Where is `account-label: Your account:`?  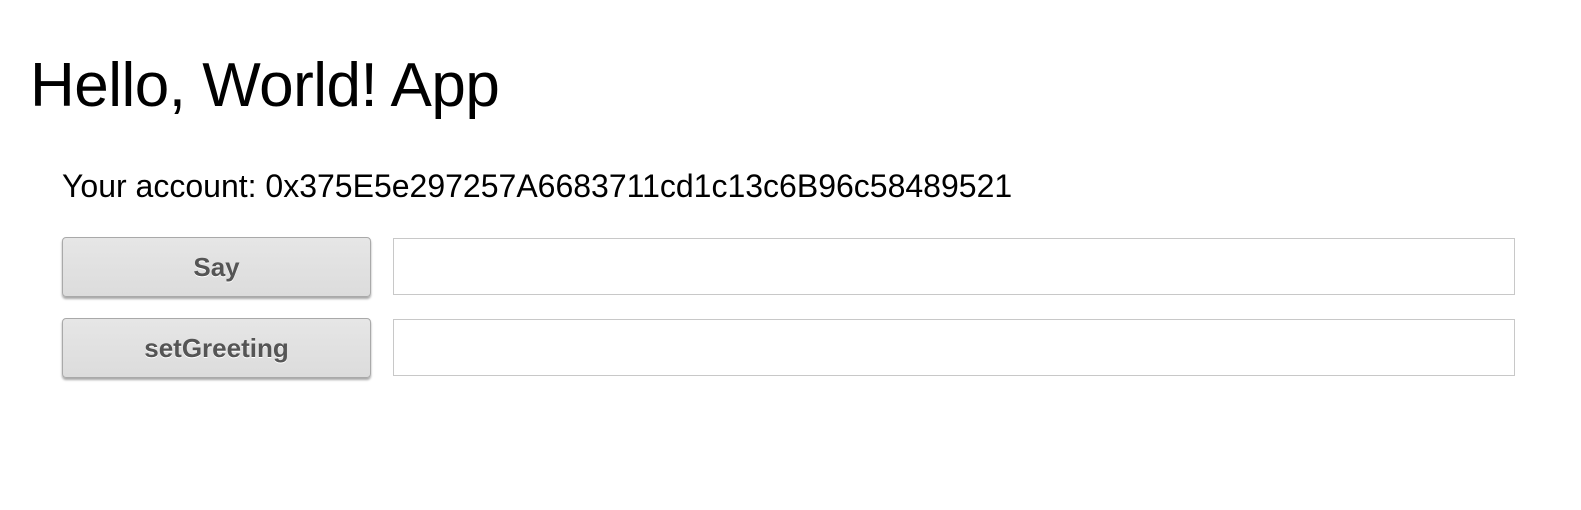
account-label: Your account: is located at coordinates (164, 186).